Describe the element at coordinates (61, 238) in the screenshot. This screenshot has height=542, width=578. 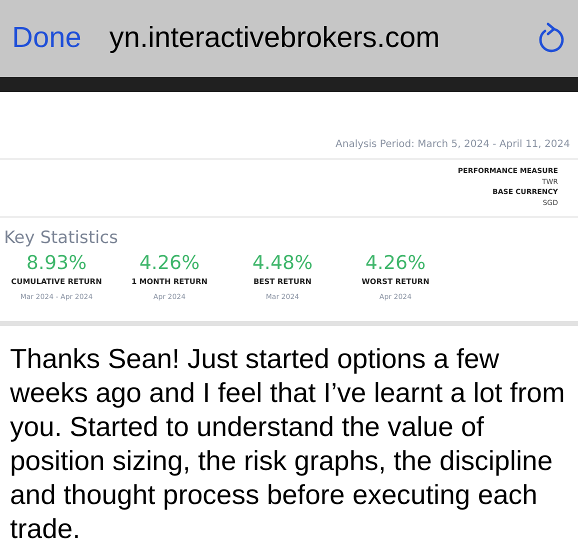
I see `section-title: Key Statistics` at that location.